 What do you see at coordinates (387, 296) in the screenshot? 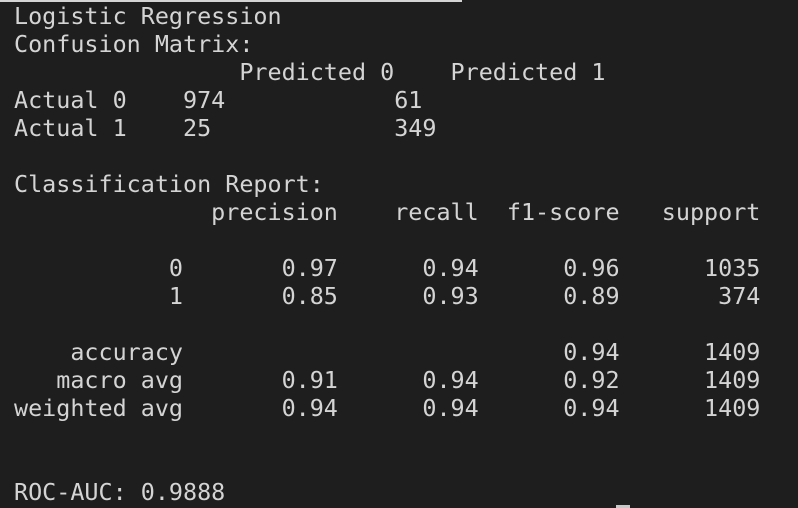
I see `output-line-report-row-class-1: 1 0.85 0.93 0.89 374` at bounding box center [387, 296].